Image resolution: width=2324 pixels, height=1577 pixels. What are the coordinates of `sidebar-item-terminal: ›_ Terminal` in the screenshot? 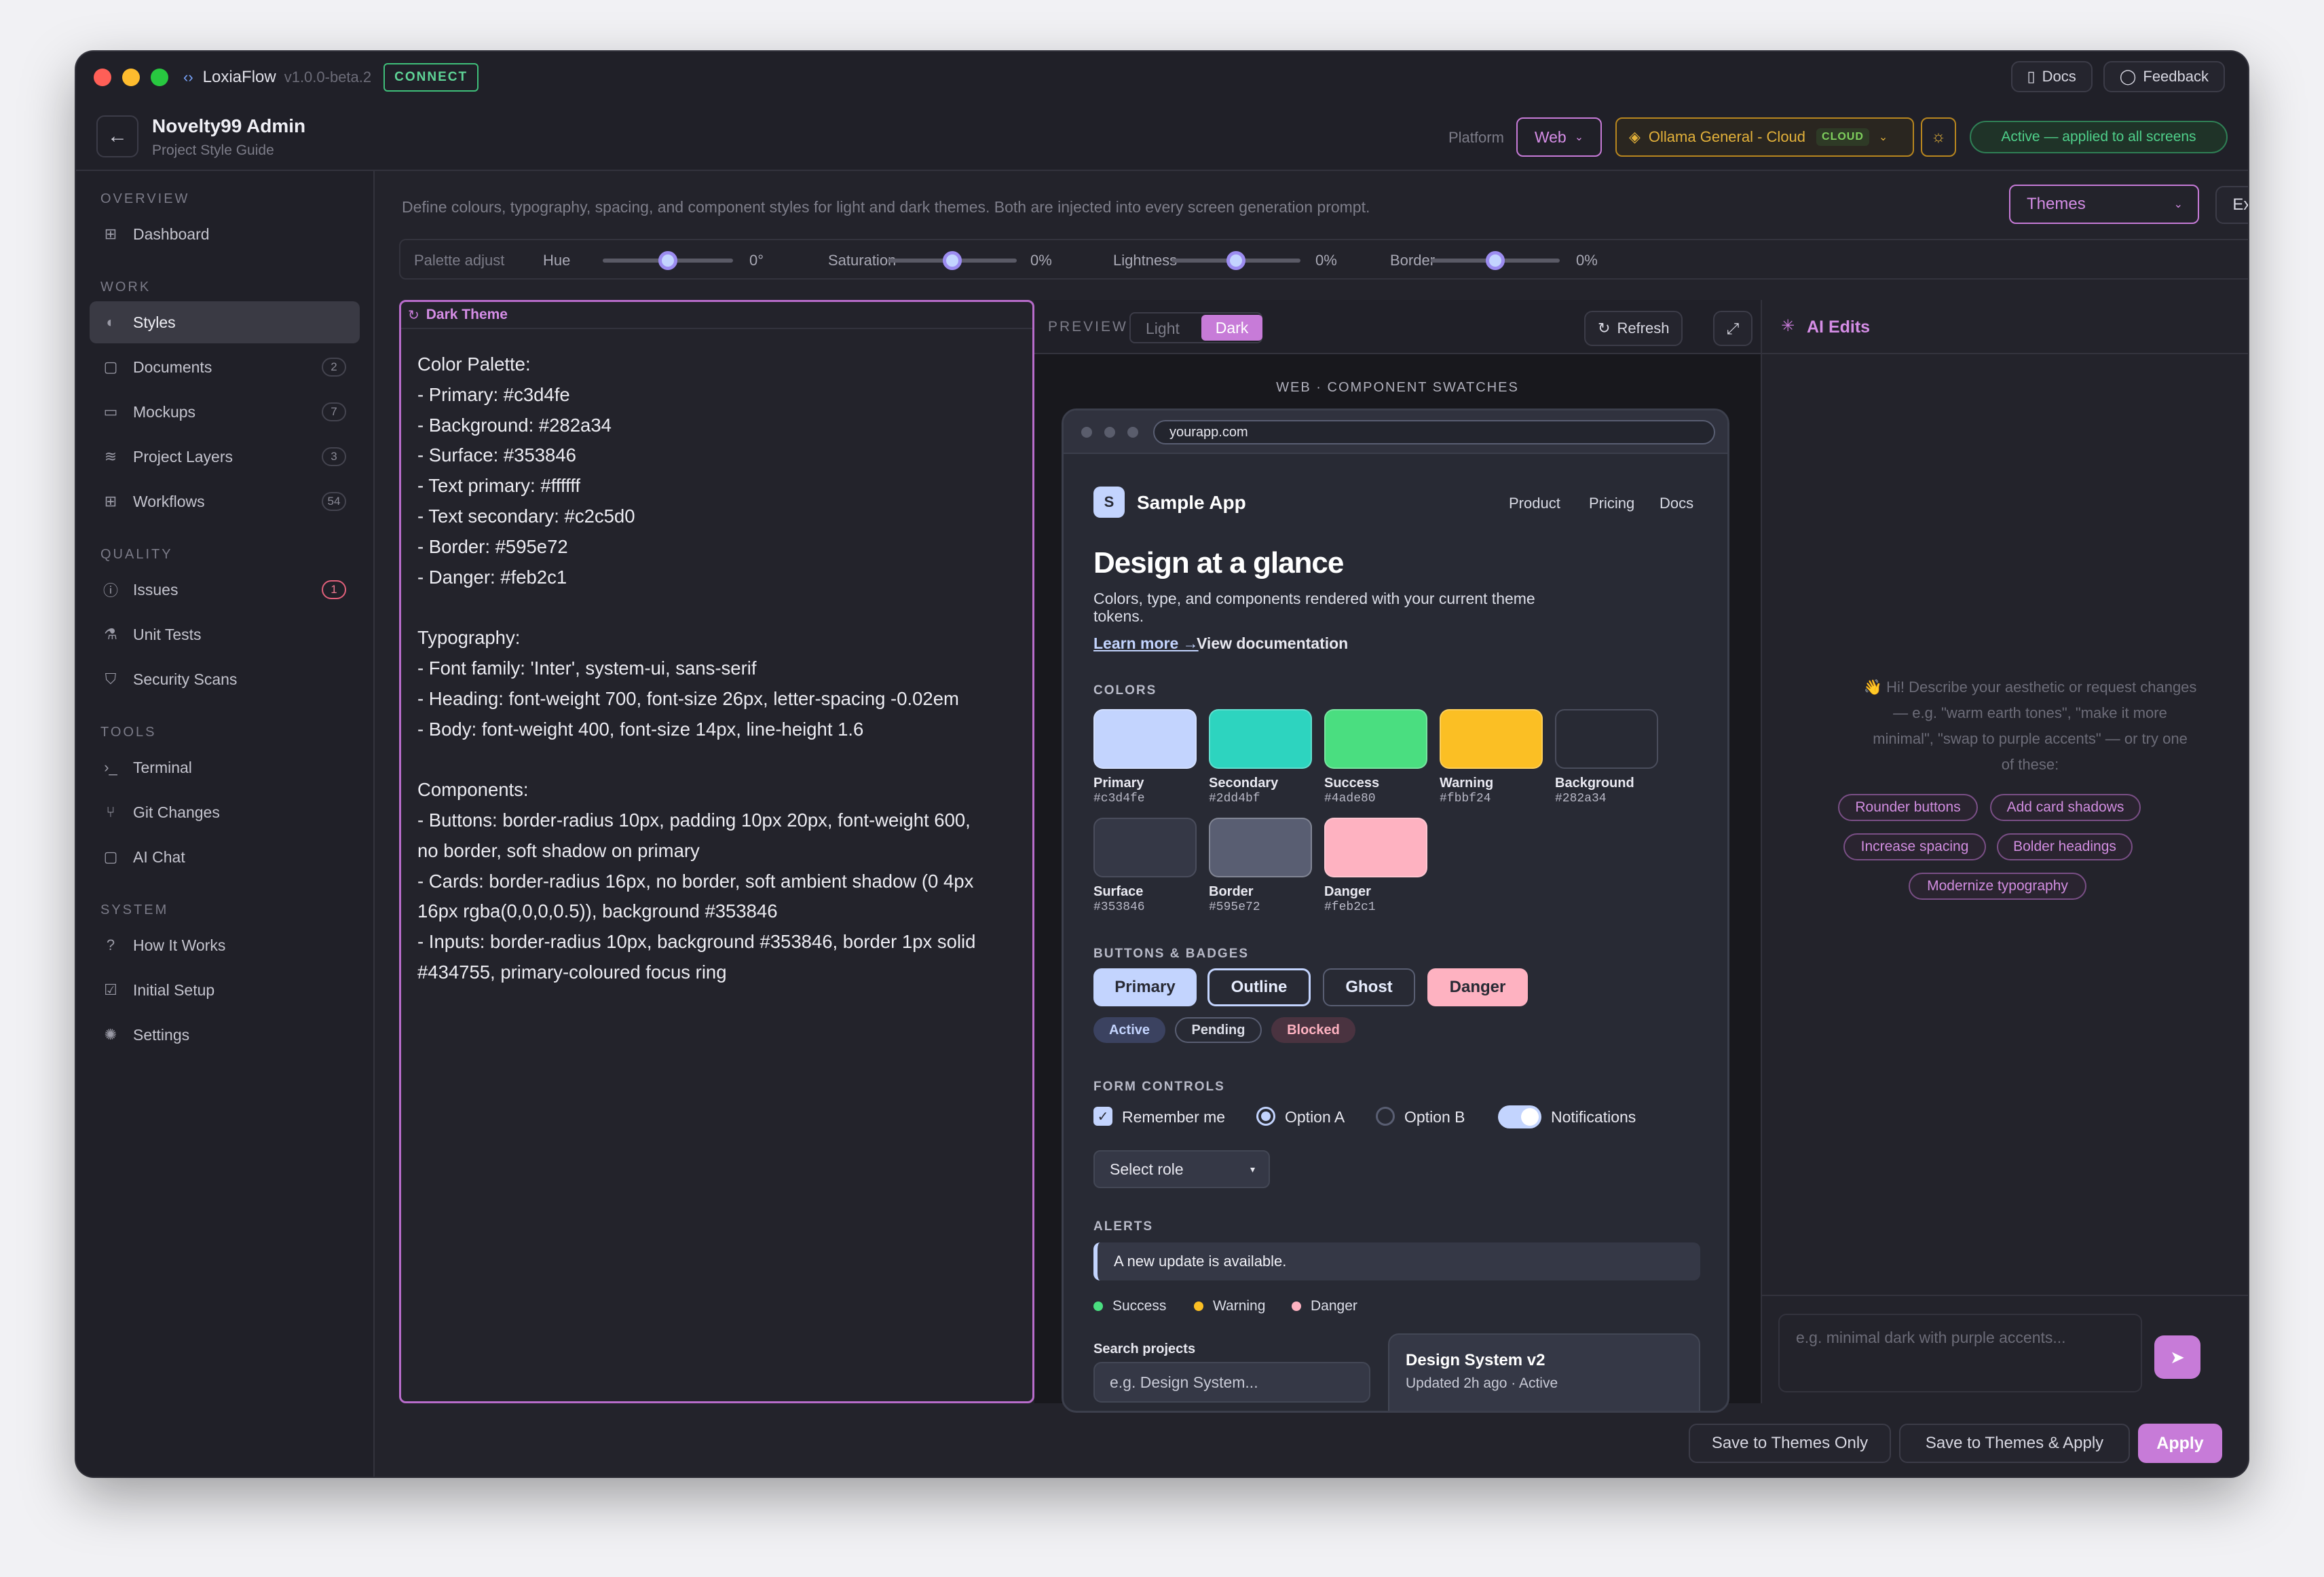 It's located at (225, 767).